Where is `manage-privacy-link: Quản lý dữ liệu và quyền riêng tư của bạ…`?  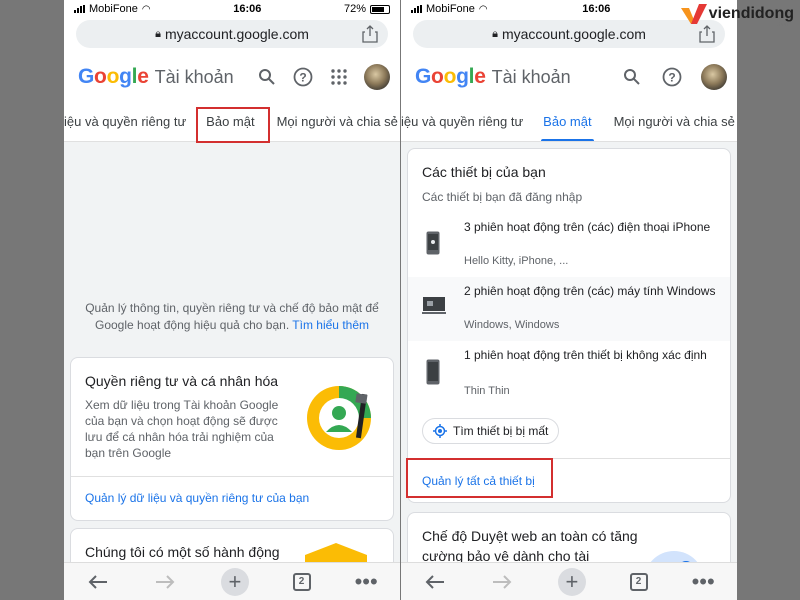
manage-privacy-link: Quản lý dữ liệu và quyền riêng tư của bạ… is located at coordinates (197, 498).